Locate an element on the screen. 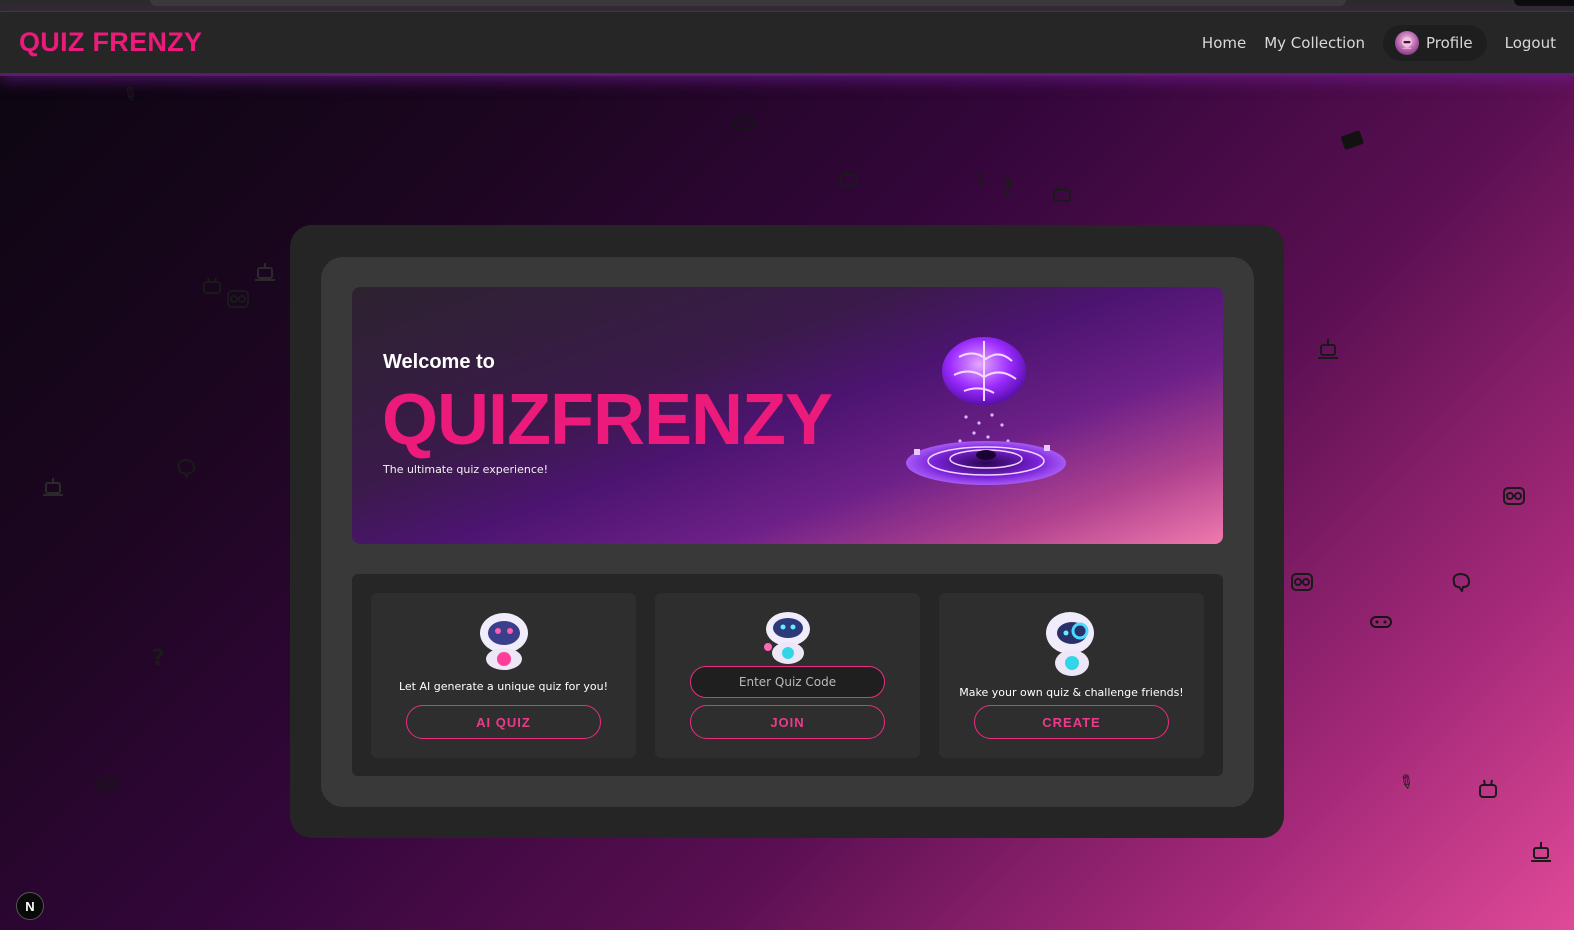 This screenshot has width=1574, height=930. user-avatar-icon is located at coordinates (1407, 42).